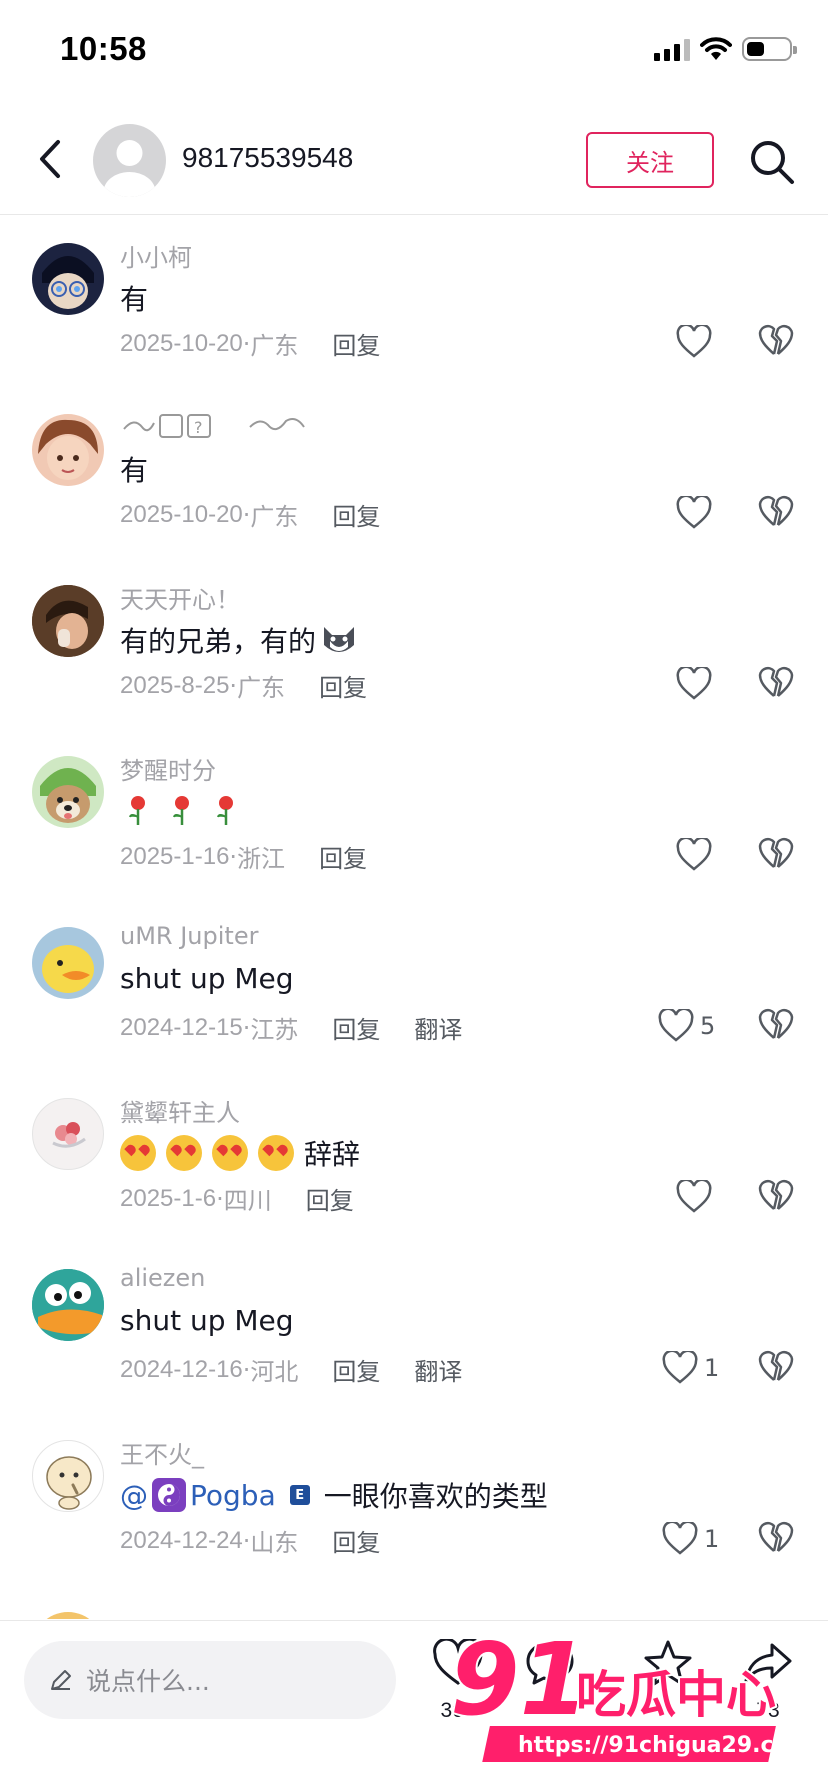  Describe the element at coordinates (181, 514) in the screenshot. I see `comment-date: 2025-10-20` at that location.